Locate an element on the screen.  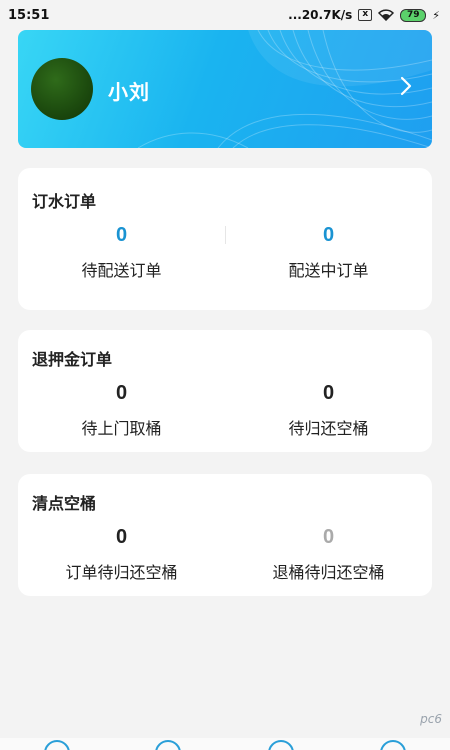
buckets-icon is located at coordinates (281, 745).